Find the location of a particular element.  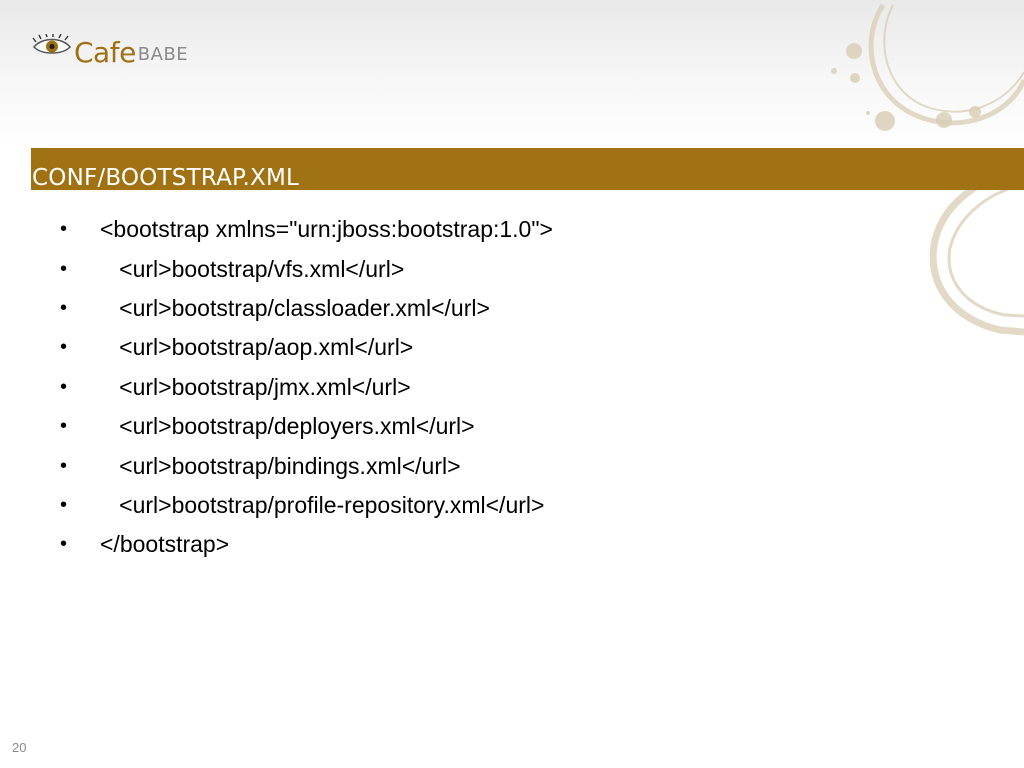

list-item-text: <url>bootstrap/deployers.xml</url> is located at coordinates (287, 426).